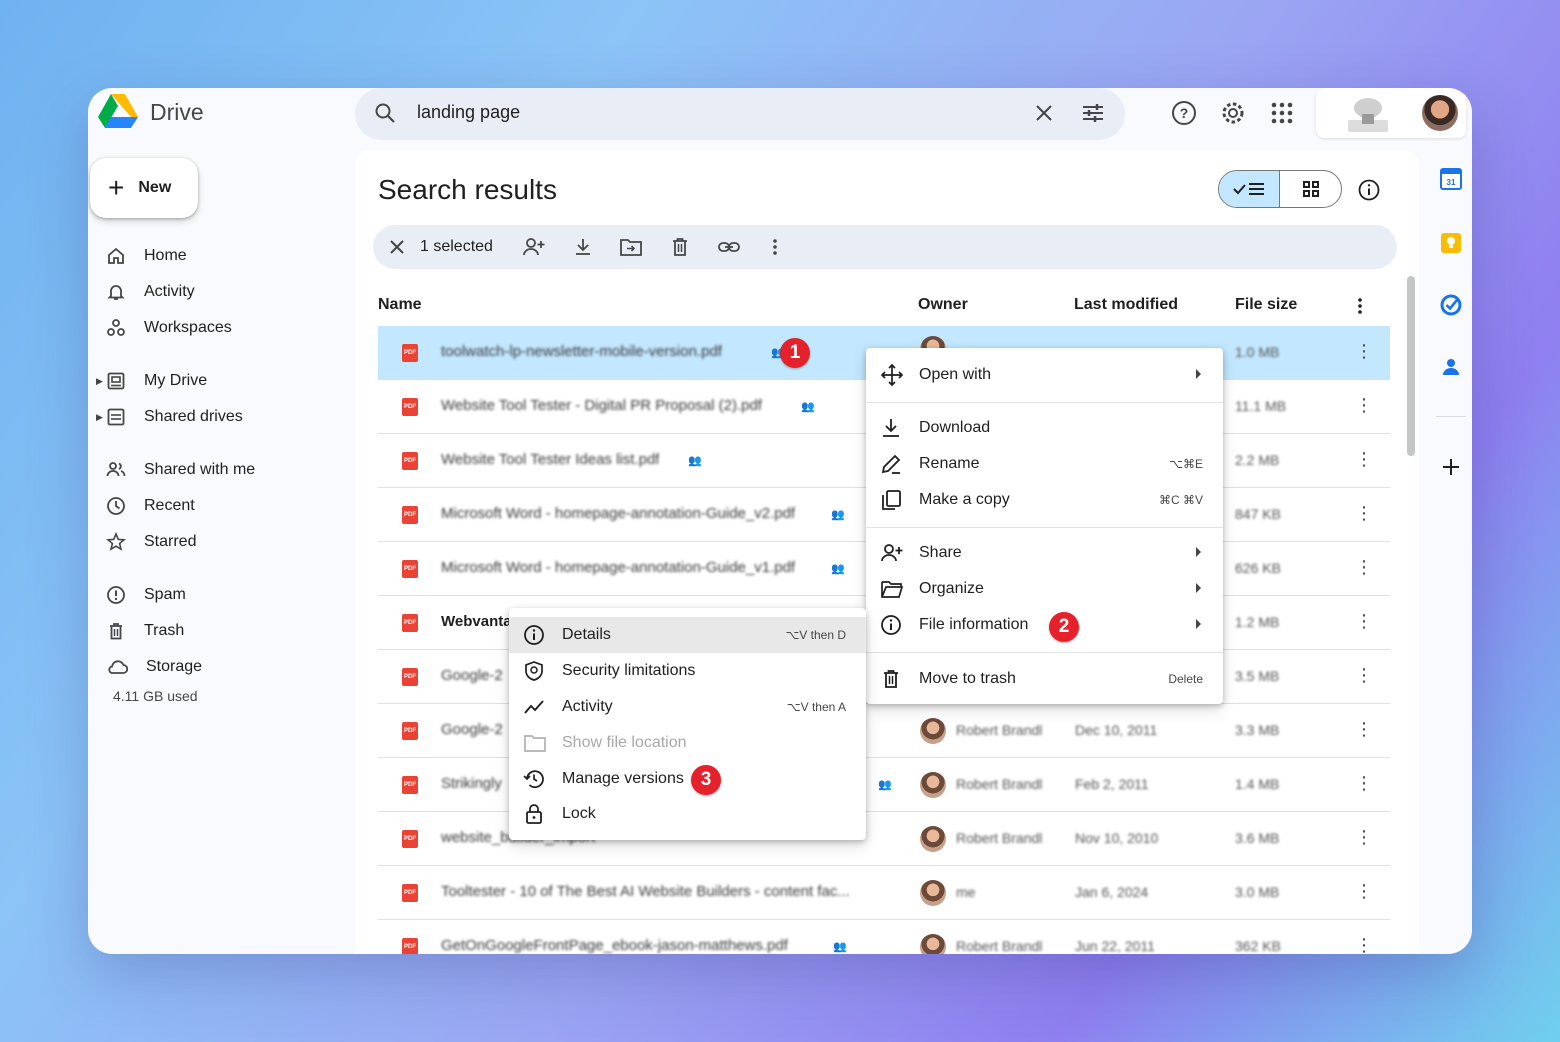 The height and width of the screenshot is (1042, 1560). I want to click on owner-avatar, so click(933, 893).